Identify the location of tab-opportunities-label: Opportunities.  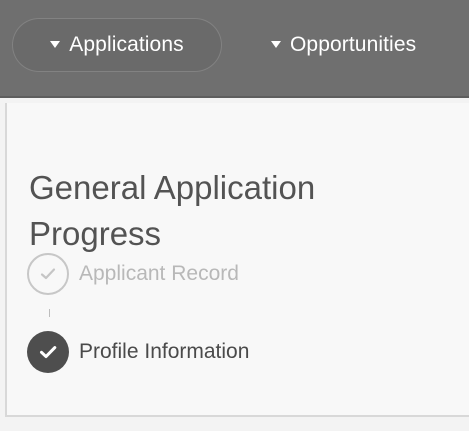
(353, 44).